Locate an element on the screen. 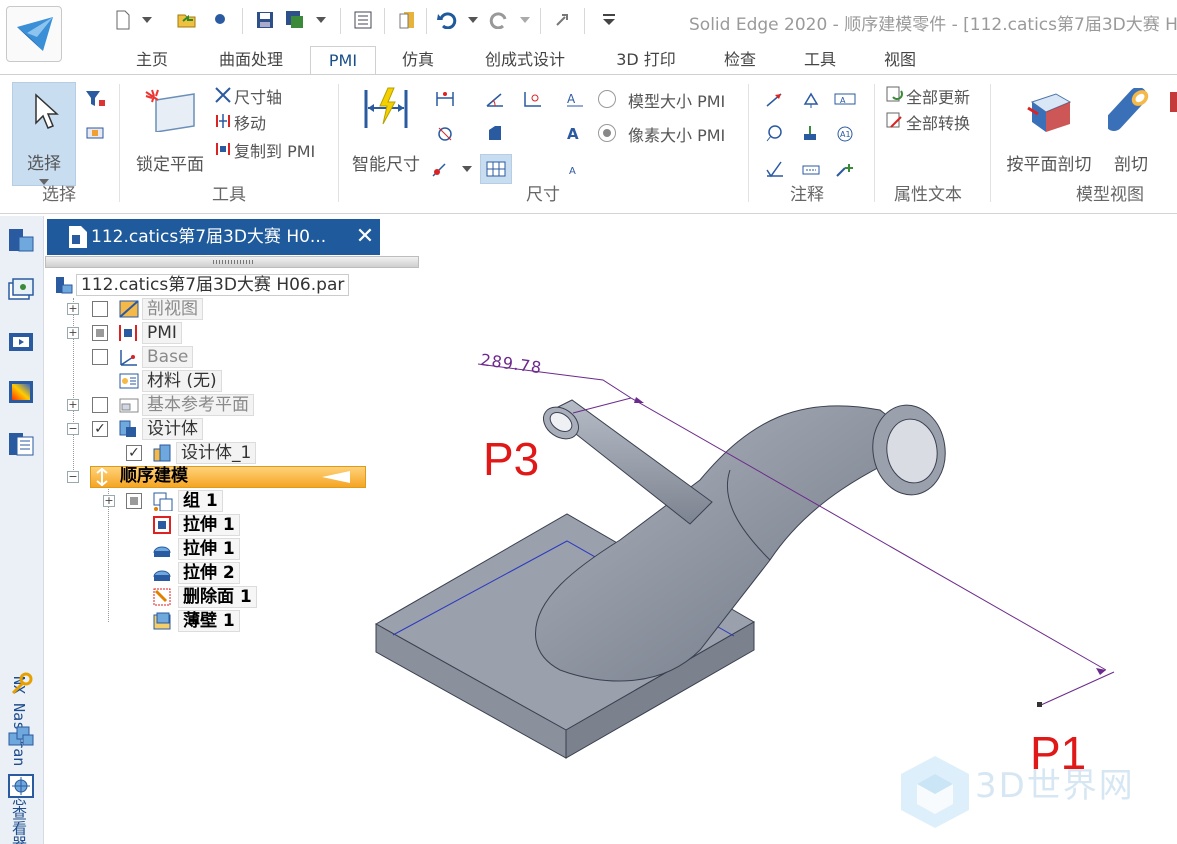 The image size is (1177, 844). symmetric-diameter-icon is located at coordinates (445, 133).